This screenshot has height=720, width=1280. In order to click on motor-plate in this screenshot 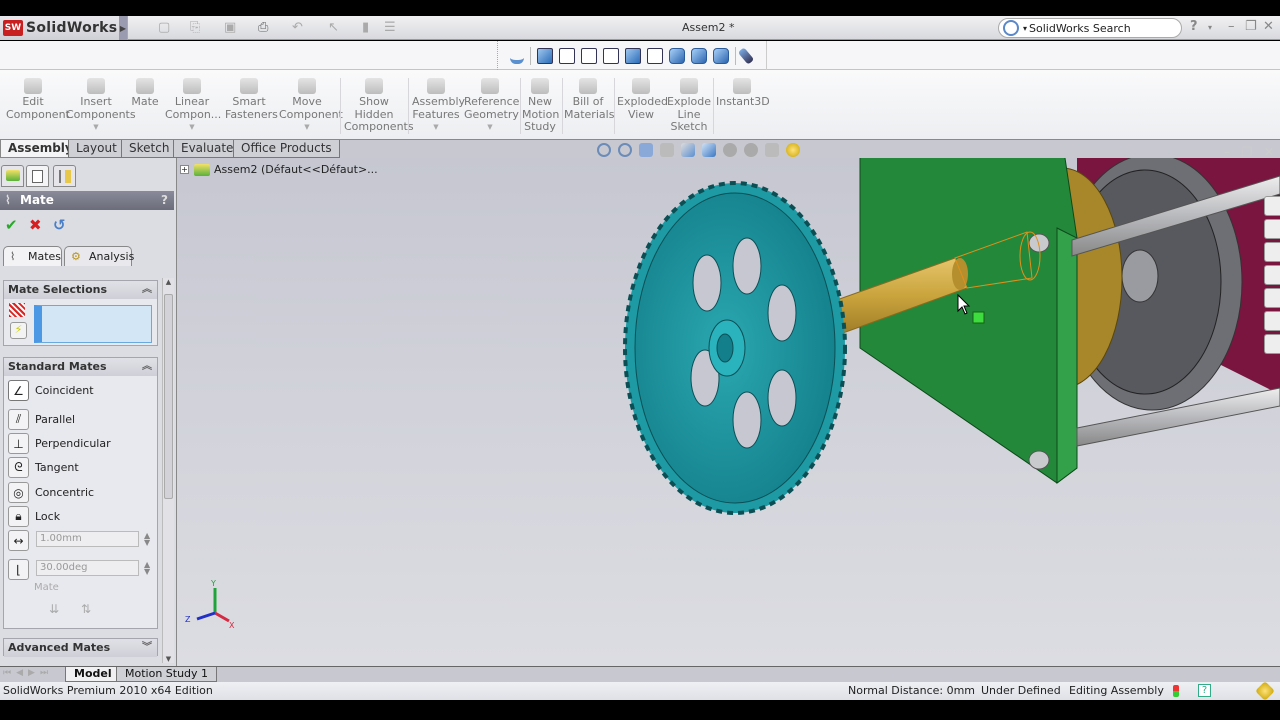, I will do `click(968, 321)`.